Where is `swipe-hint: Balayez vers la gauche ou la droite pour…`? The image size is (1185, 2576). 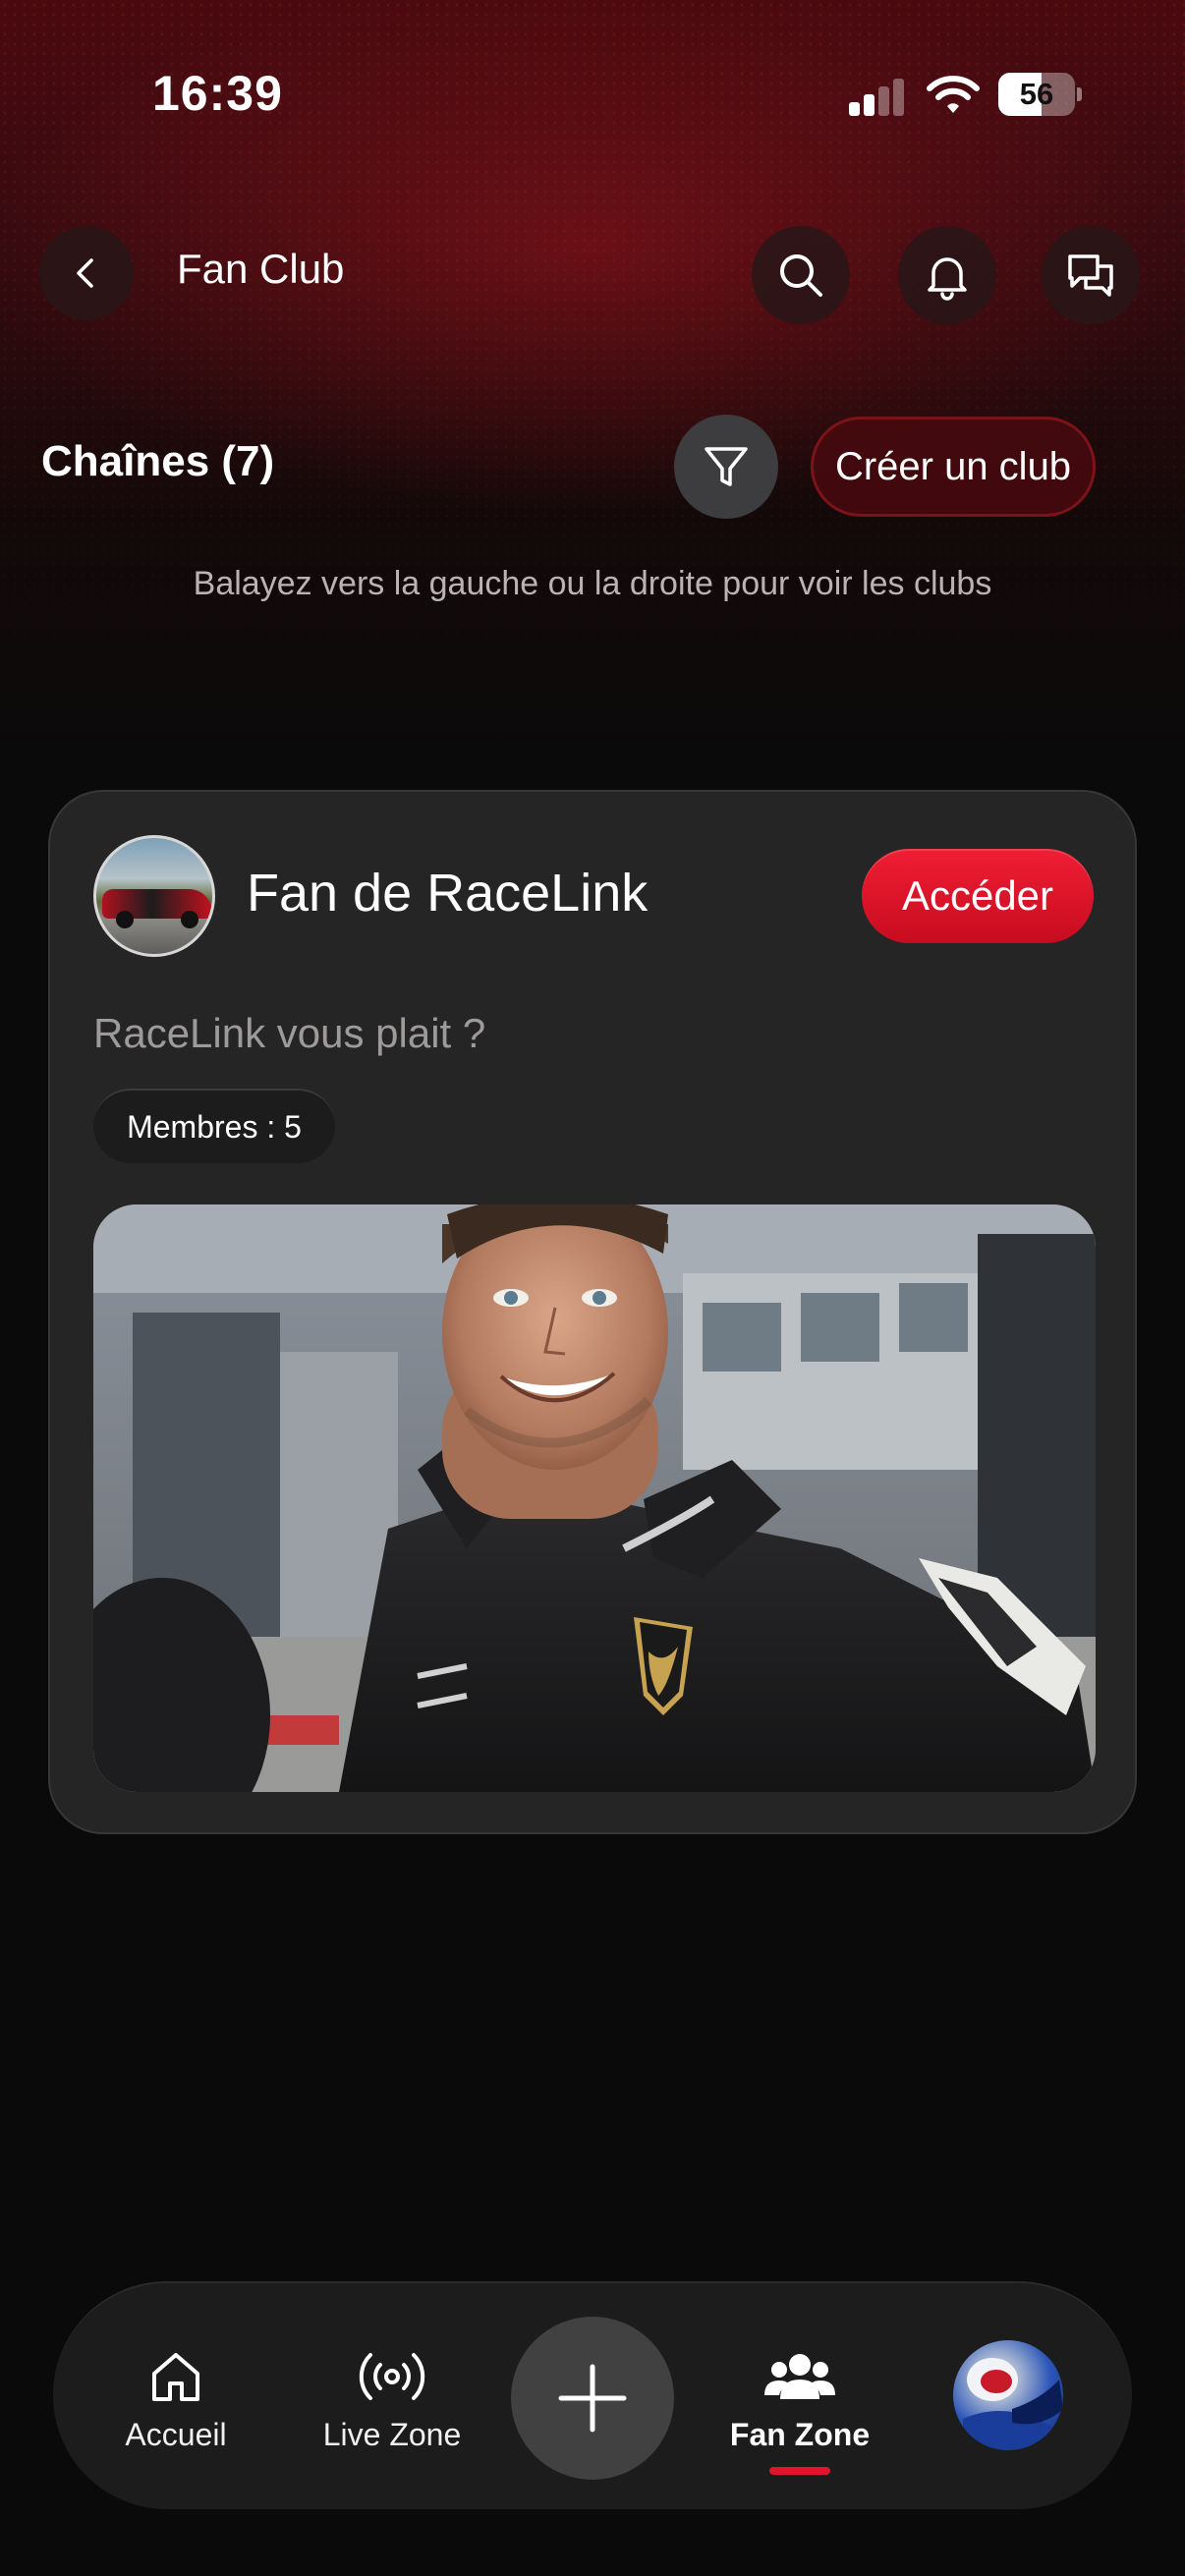 swipe-hint: Balayez vers la gauche ou la droite pour… is located at coordinates (592, 583).